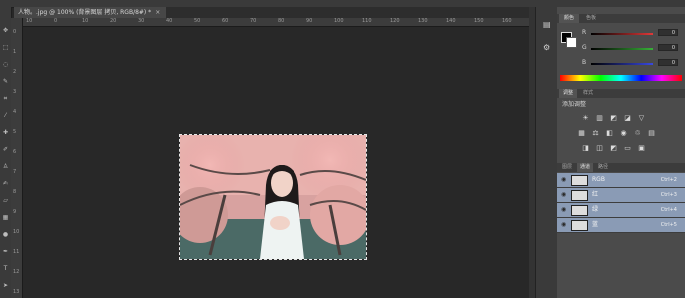  Describe the element at coordinates (253, 21) in the screenshot. I see `ruler-tick-label: 70` at that location.